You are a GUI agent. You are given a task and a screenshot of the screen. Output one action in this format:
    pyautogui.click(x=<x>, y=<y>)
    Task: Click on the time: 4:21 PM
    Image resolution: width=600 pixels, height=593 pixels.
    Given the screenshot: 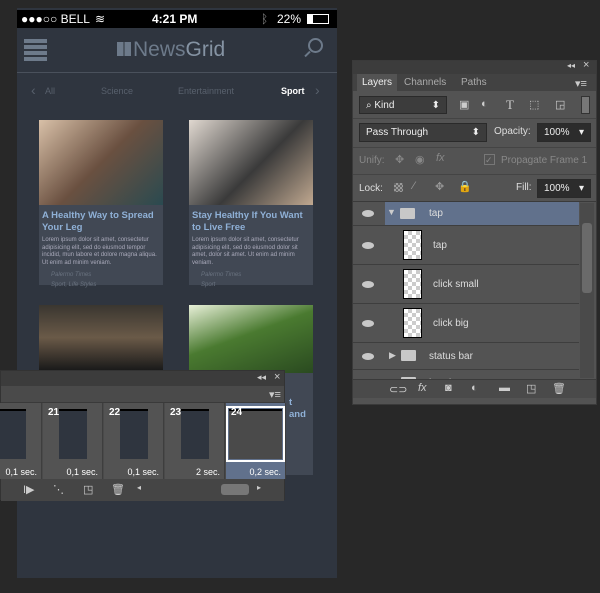 What is the action you would take?
    pyautogui.click(x=175, y=19)
    